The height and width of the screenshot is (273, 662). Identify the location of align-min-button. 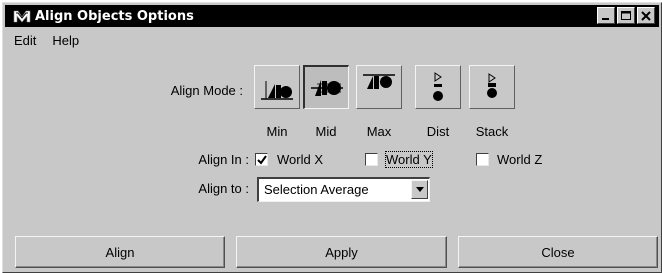
(277, 87).